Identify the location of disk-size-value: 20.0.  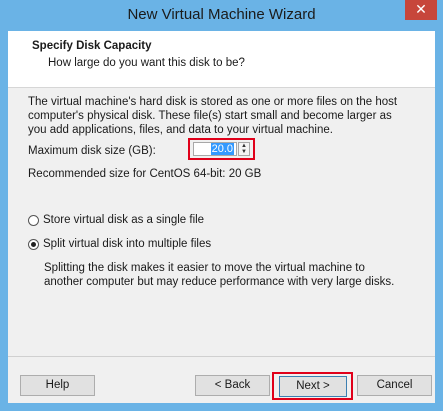
(222, 149).